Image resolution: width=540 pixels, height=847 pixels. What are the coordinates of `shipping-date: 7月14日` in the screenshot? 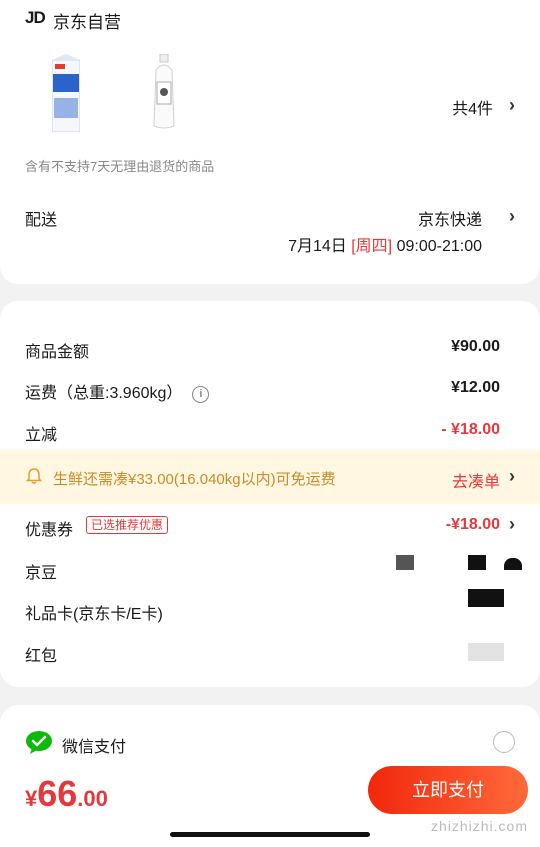 It's located at (317, 246).